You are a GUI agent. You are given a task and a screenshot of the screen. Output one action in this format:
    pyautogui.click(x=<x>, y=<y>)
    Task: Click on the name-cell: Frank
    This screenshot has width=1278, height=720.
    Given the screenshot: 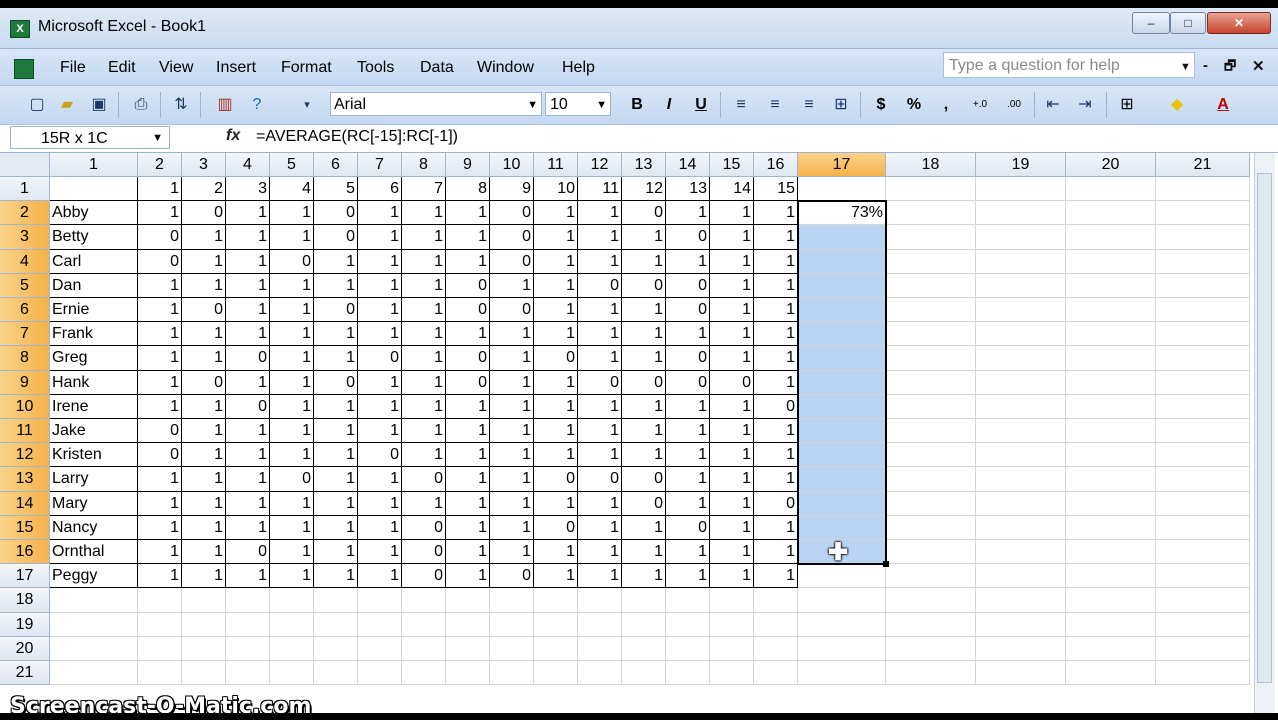 What is the action you would take?
    pyautogui.click(x=94, y=334)
    